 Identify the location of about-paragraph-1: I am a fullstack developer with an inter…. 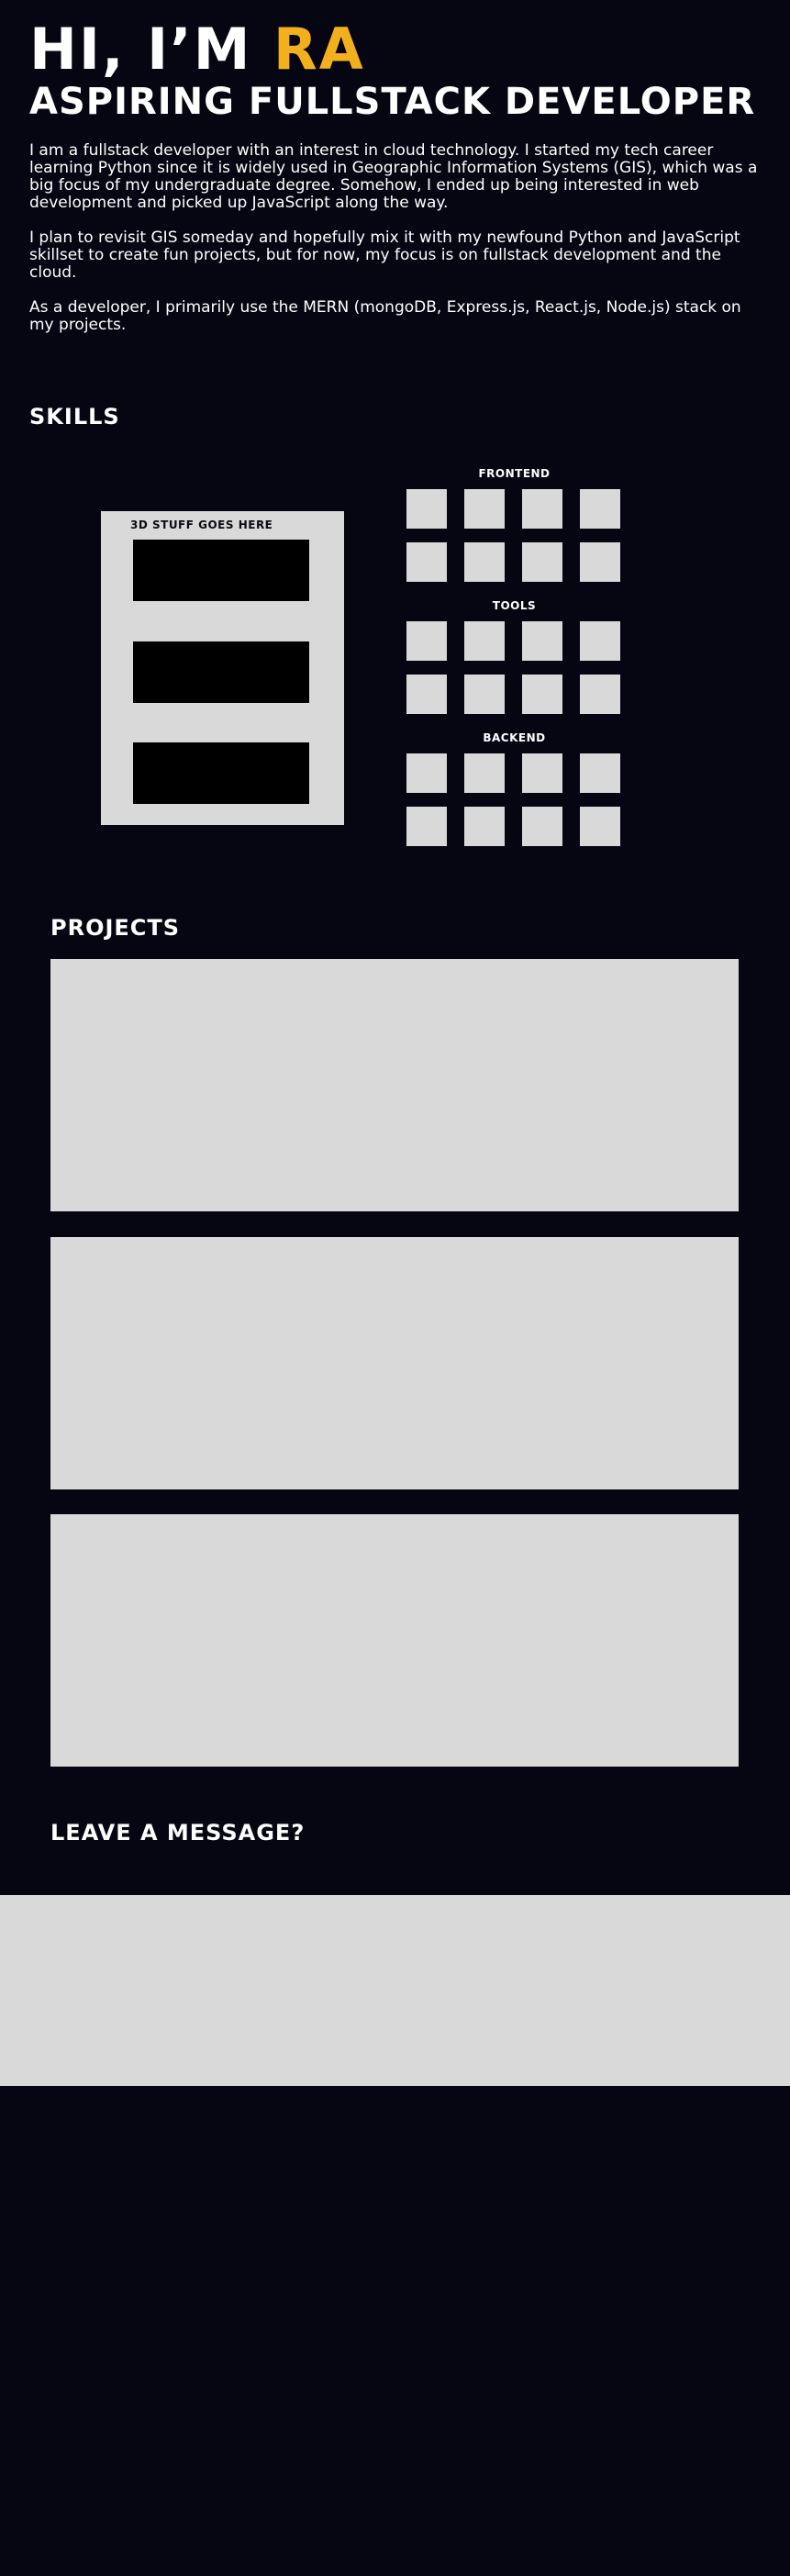
(394, 176).